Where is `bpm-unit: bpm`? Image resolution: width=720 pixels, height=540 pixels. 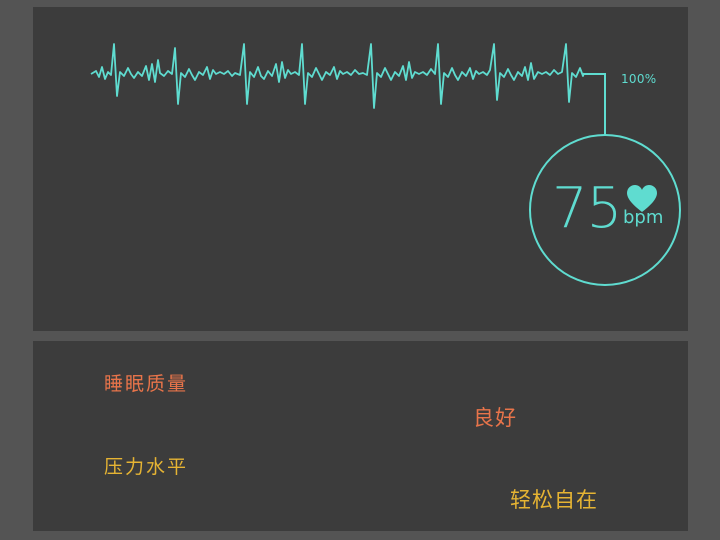
bpm-unit: bpm is located at coordinates (643, 217).